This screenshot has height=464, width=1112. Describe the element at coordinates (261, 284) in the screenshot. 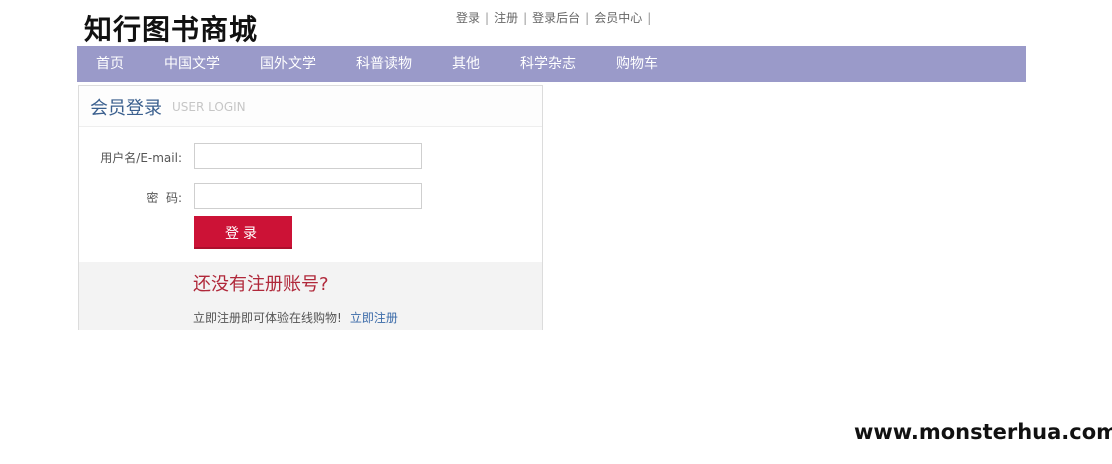

I see `no-account-title: 还没有注册账号?` at that location.